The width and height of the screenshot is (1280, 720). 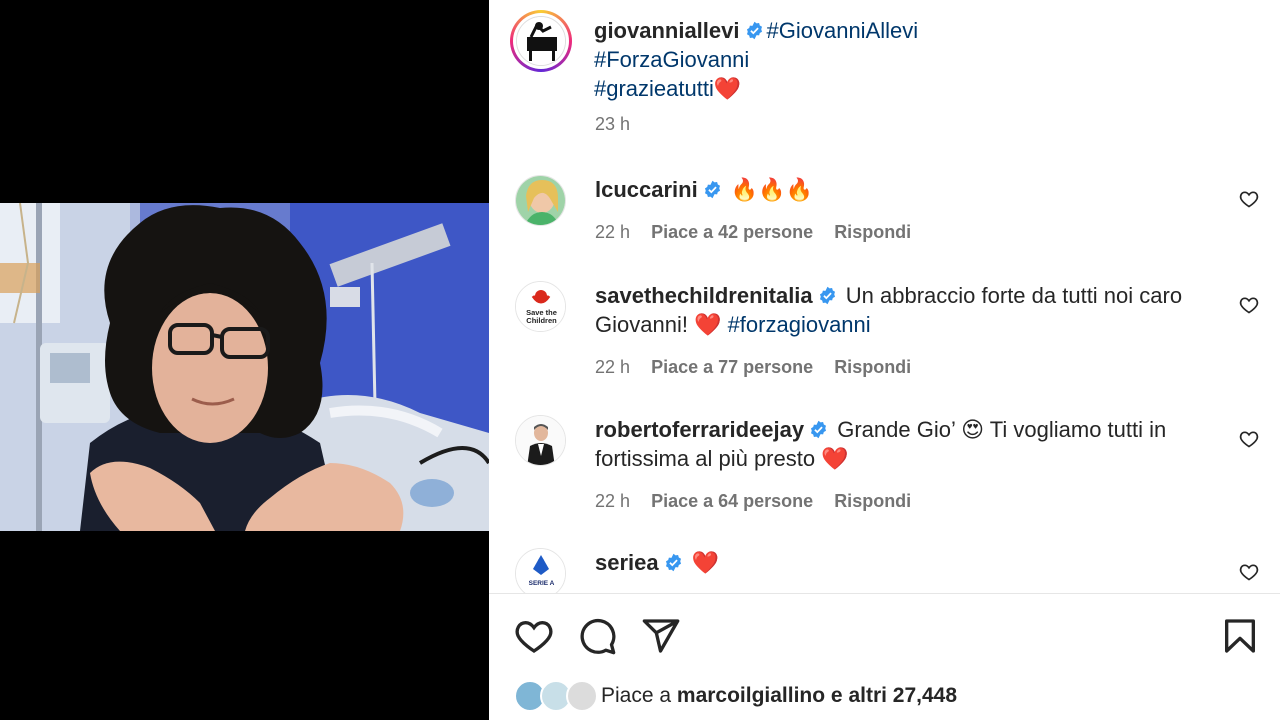 I want to click on post-action-bar, so click(x=884, y=635).